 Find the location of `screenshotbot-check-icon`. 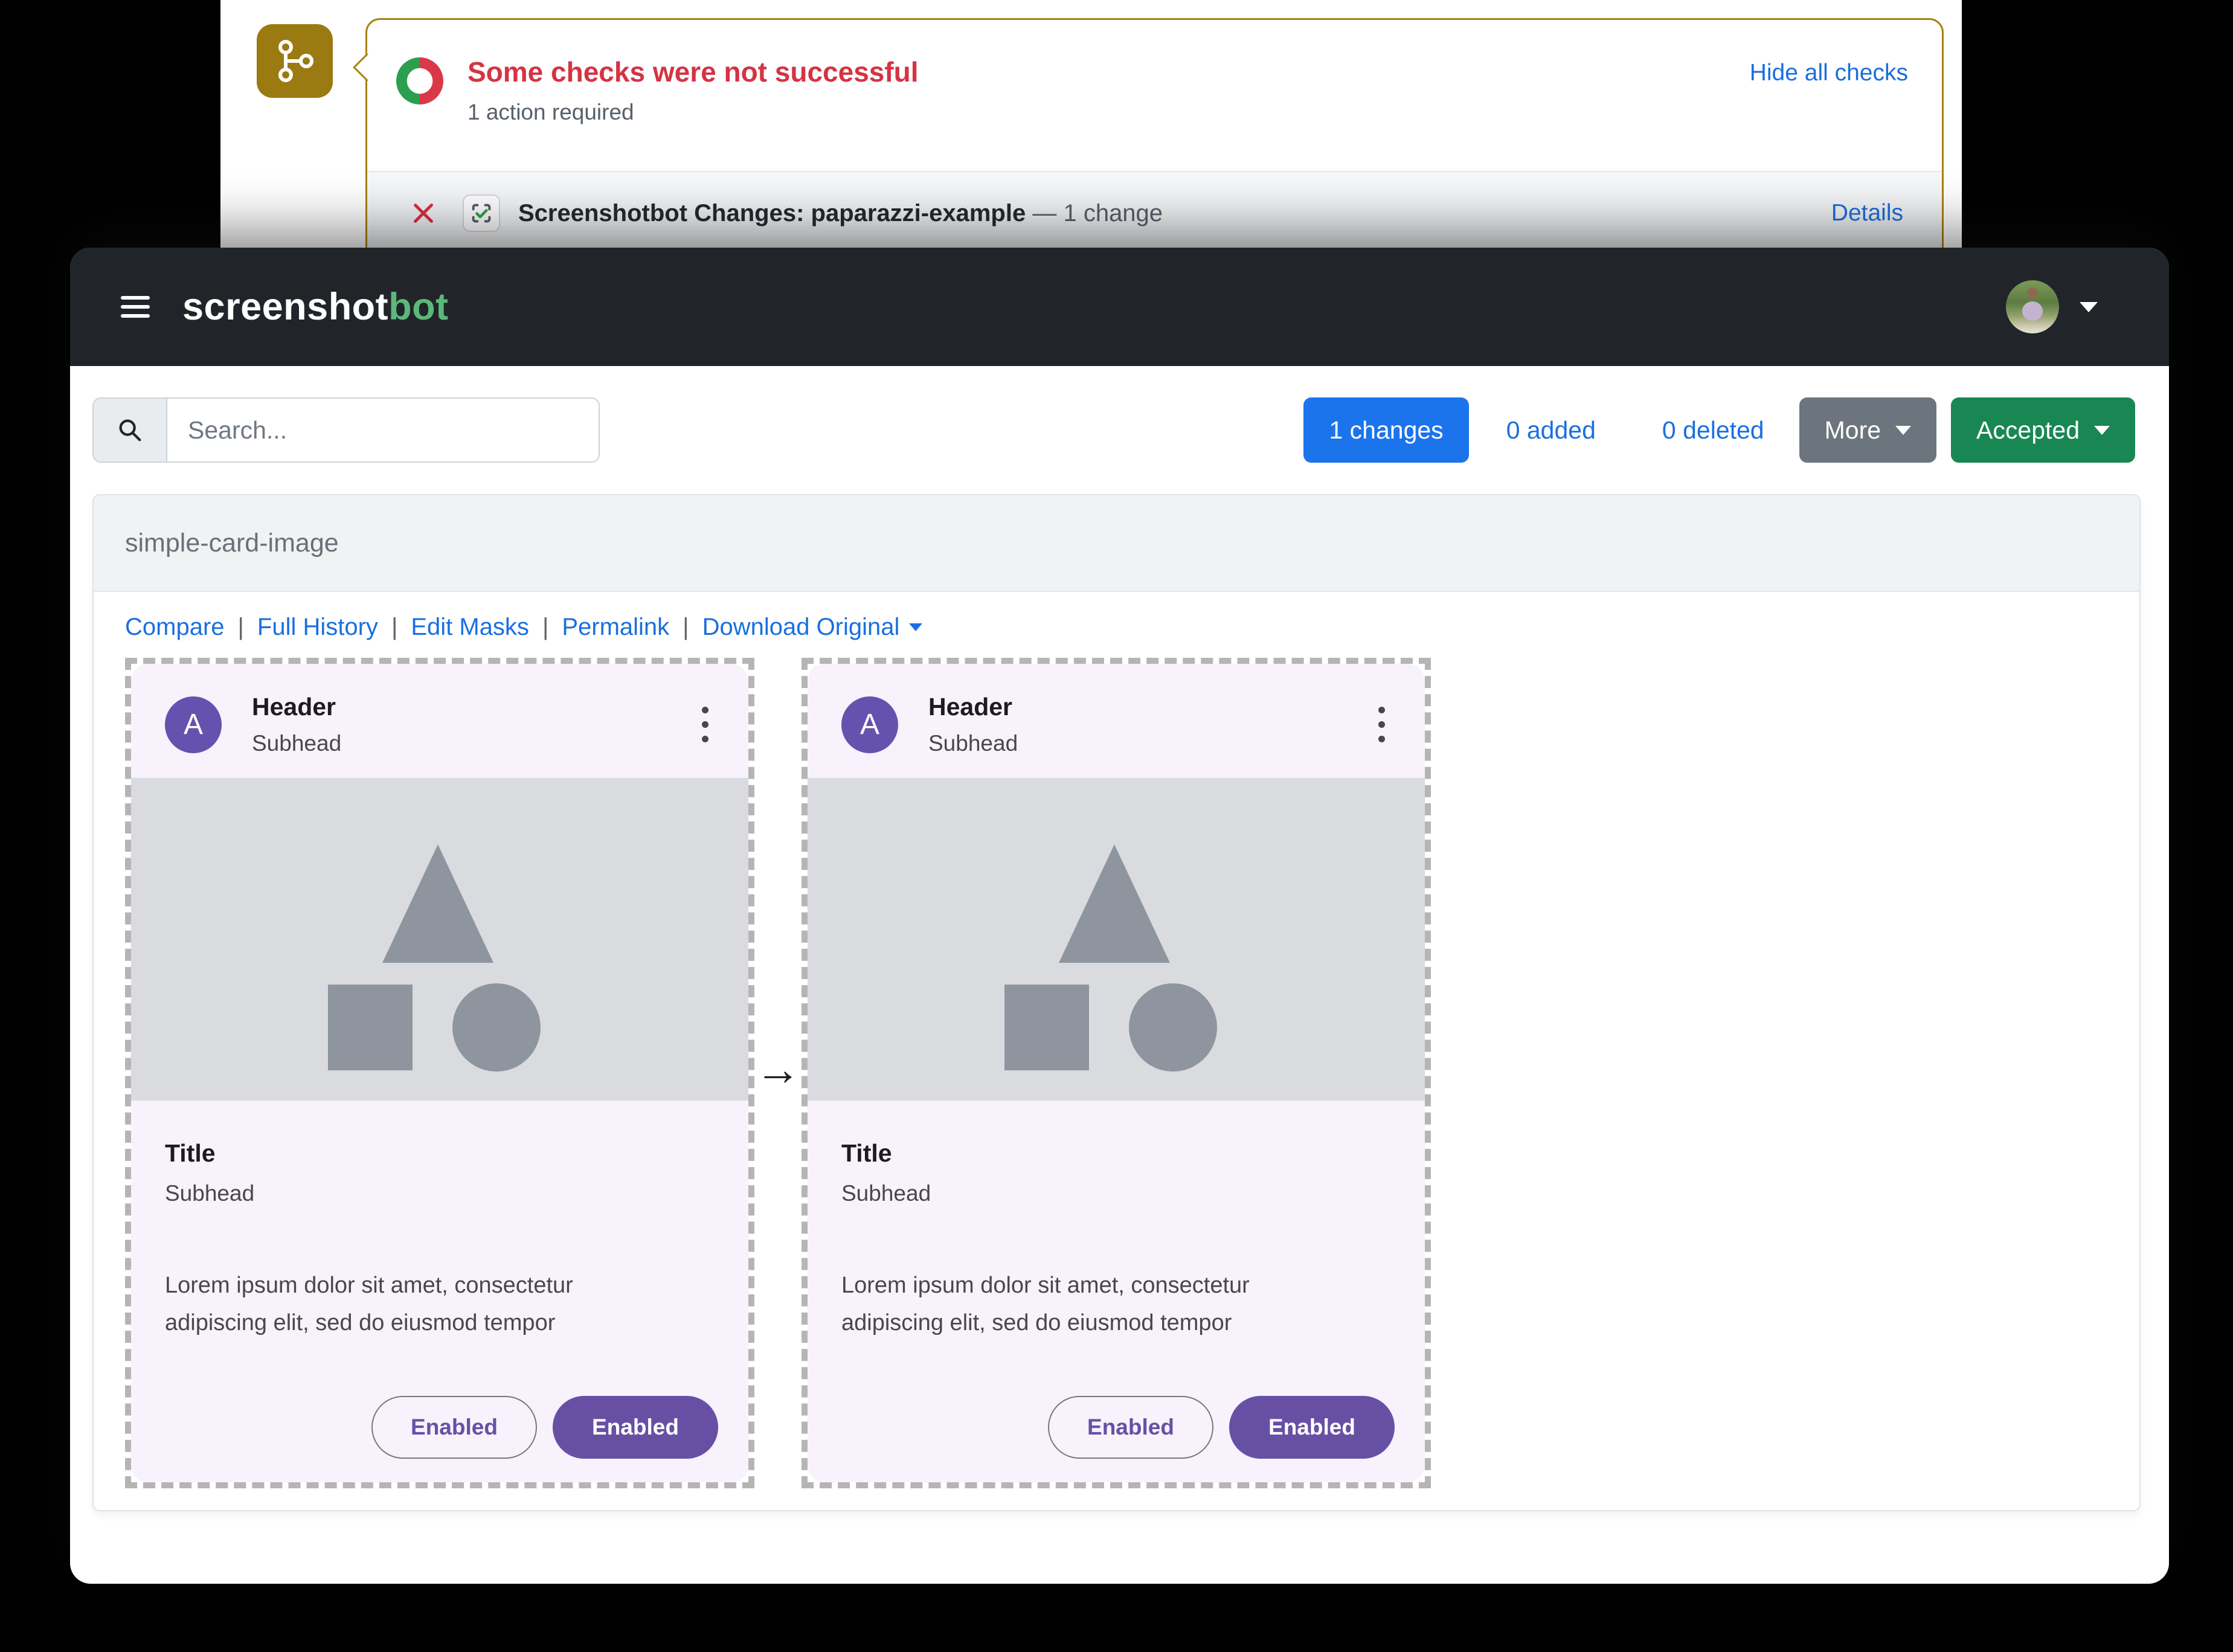

screenshotbot-check-icon is located at coordinates (482, 213).